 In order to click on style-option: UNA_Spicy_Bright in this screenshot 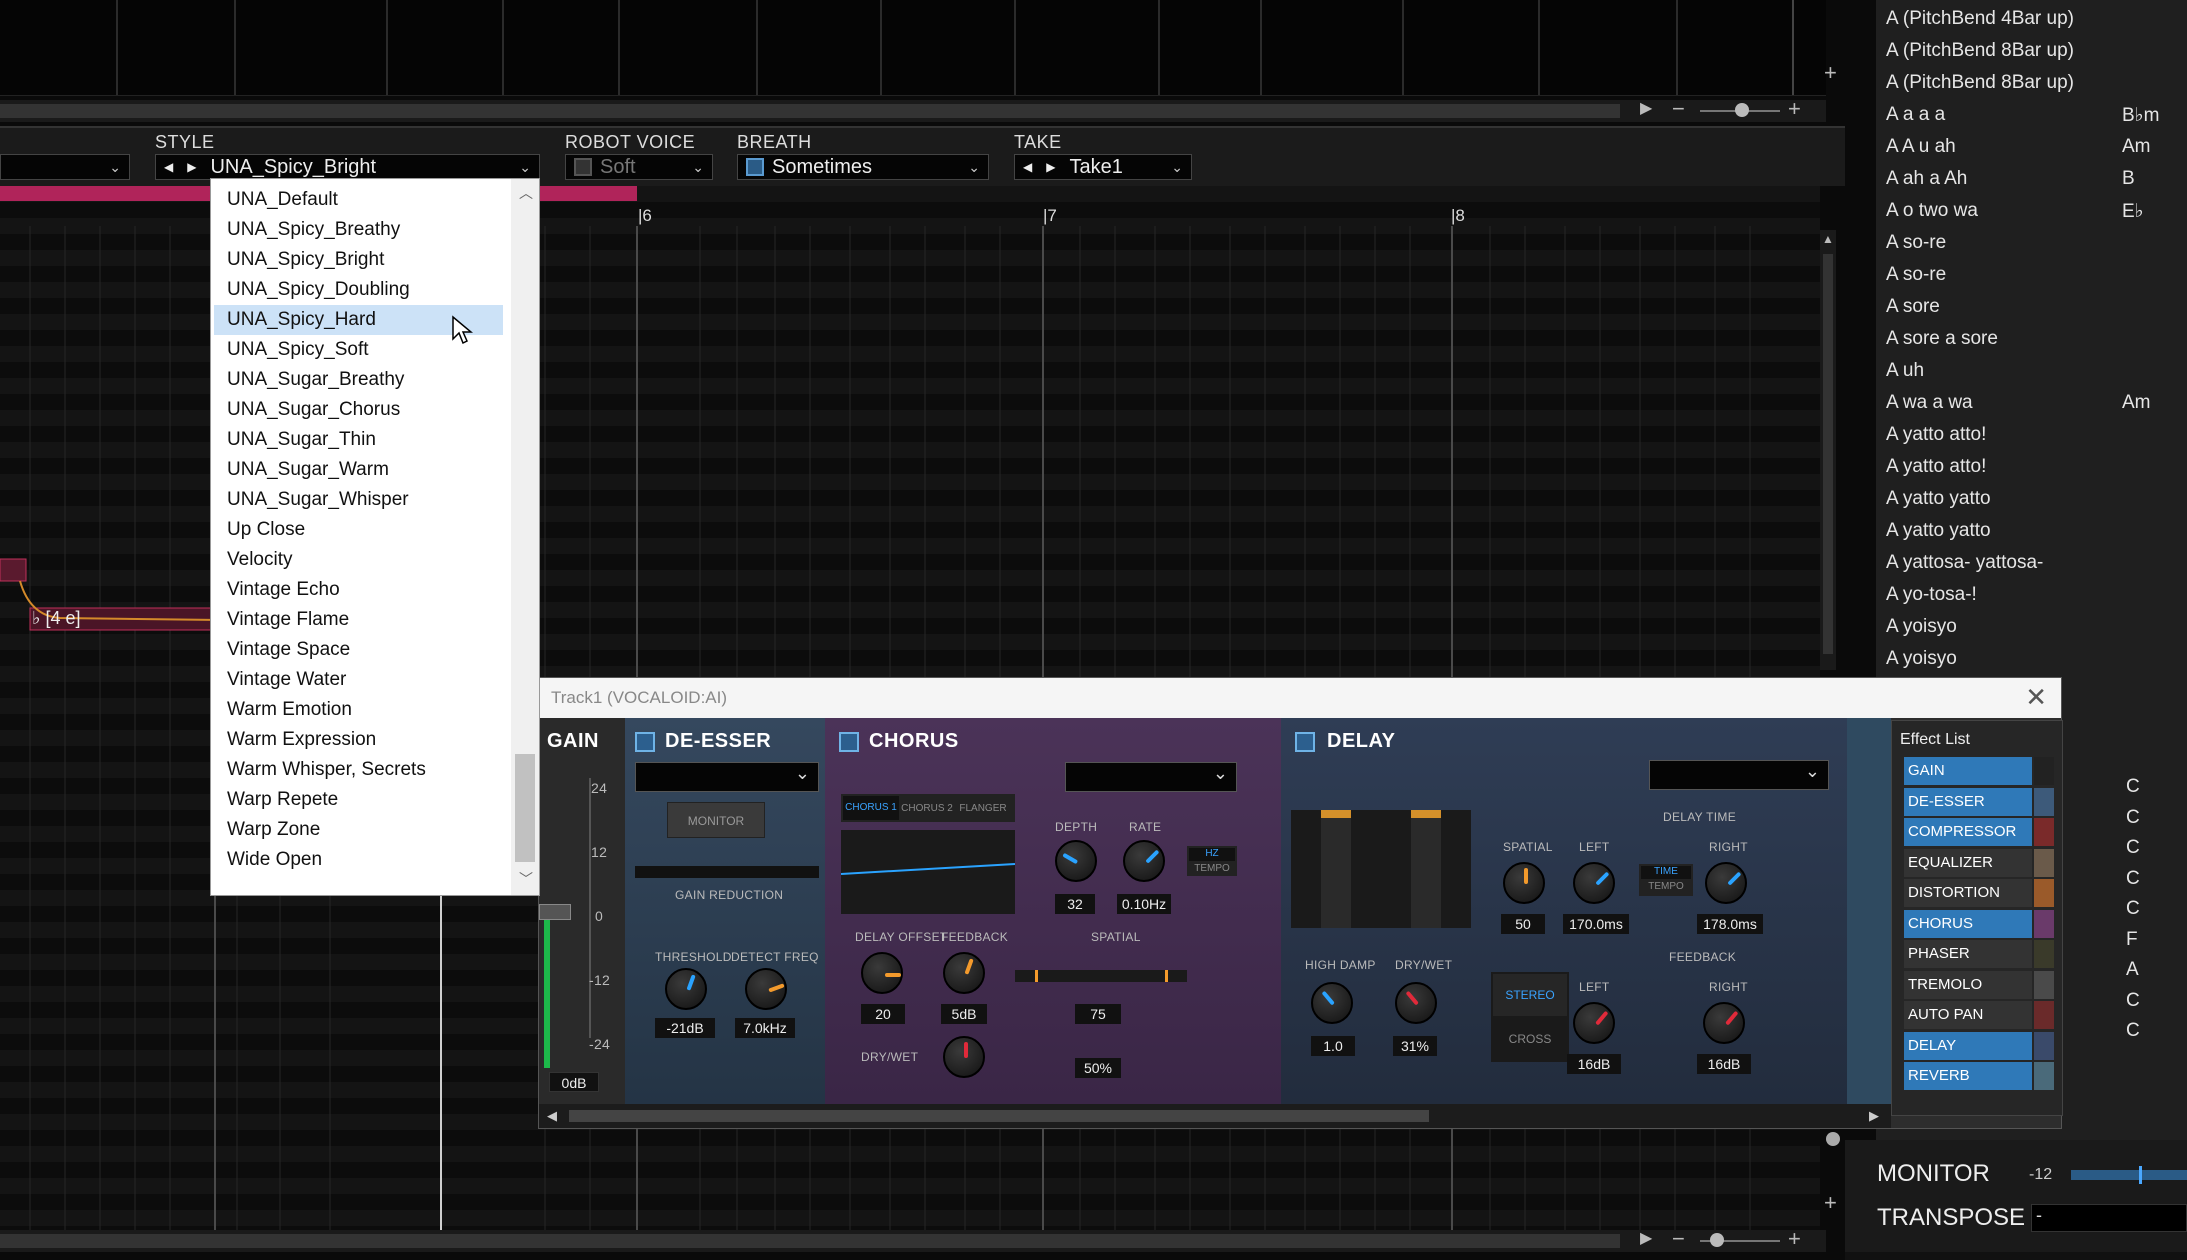, I will do `click(358, 260)`.